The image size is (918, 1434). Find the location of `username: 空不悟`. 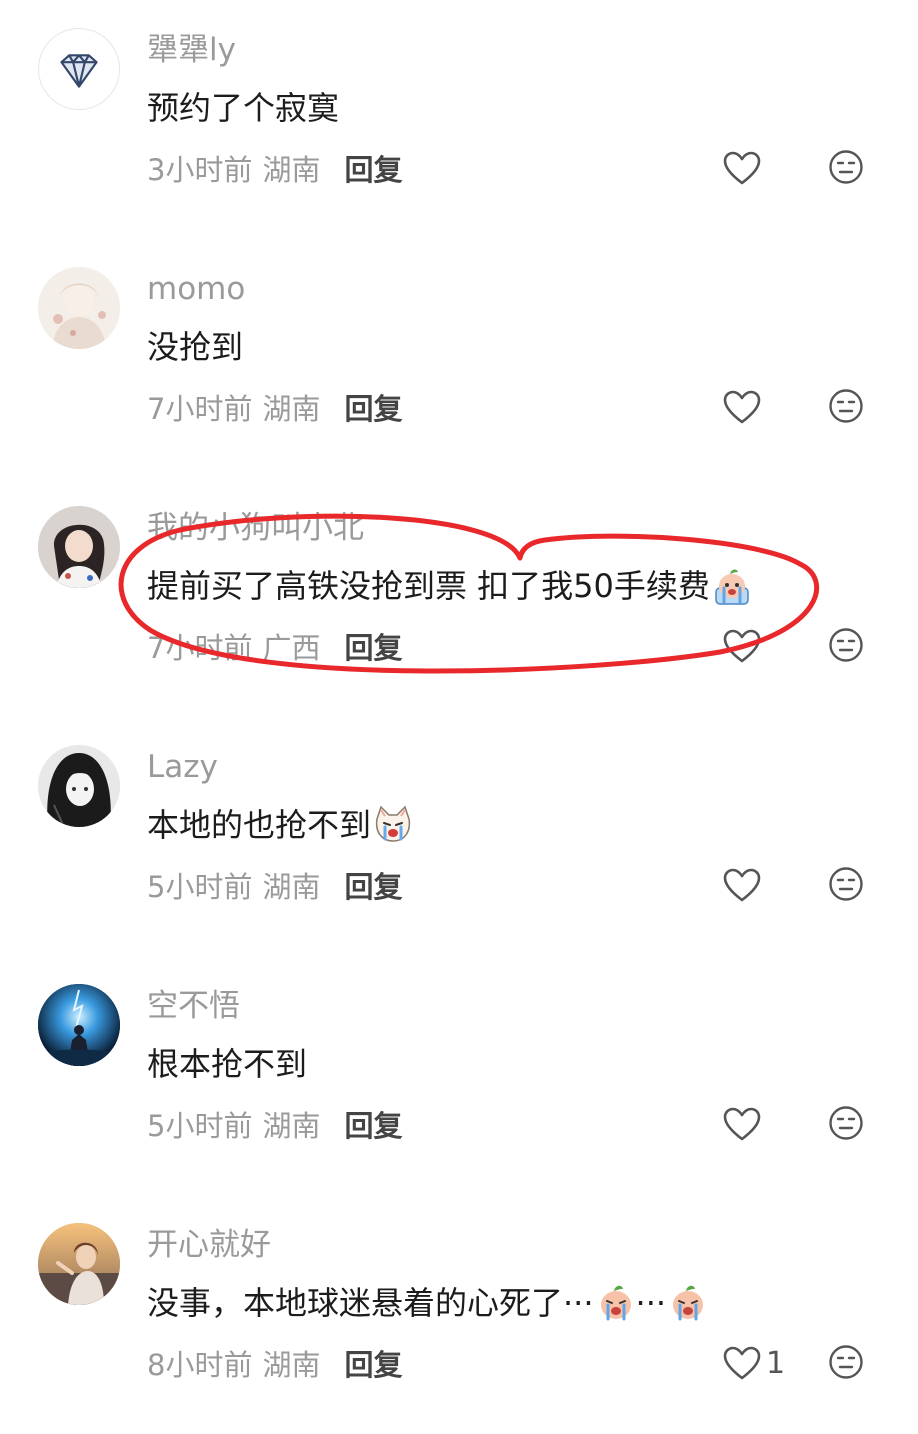

username: 空不悟 is located at coordinates (193, 1006).